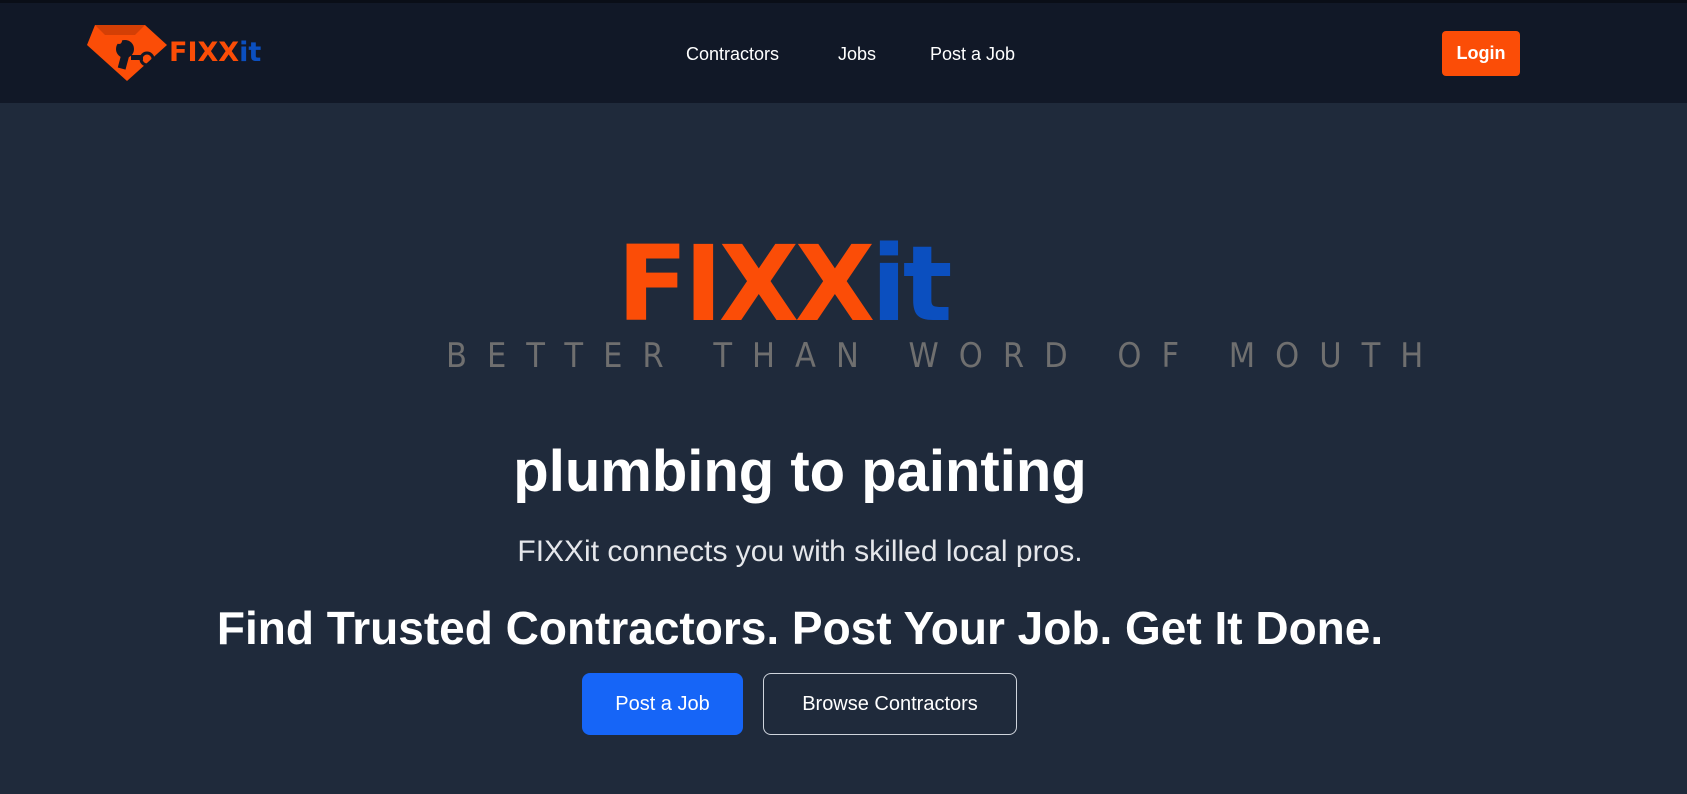 The width and height of the screenshot is (1687, 794). What do you see at coordinates (972, 54) in the screenshot?
I see `nav-post-a-job: Post a Job` at bounding box center [972, 54].